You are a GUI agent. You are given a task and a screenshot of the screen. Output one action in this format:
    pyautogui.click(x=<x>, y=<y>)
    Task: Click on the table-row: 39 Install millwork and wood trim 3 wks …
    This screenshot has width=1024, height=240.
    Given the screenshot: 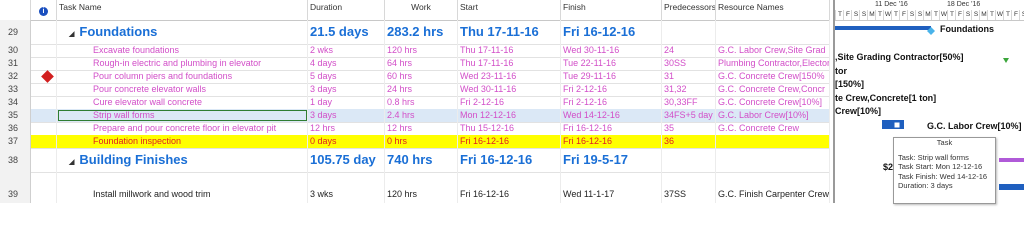 What is the action you would take?
    pyautogui.click(x=415, y=187)
    